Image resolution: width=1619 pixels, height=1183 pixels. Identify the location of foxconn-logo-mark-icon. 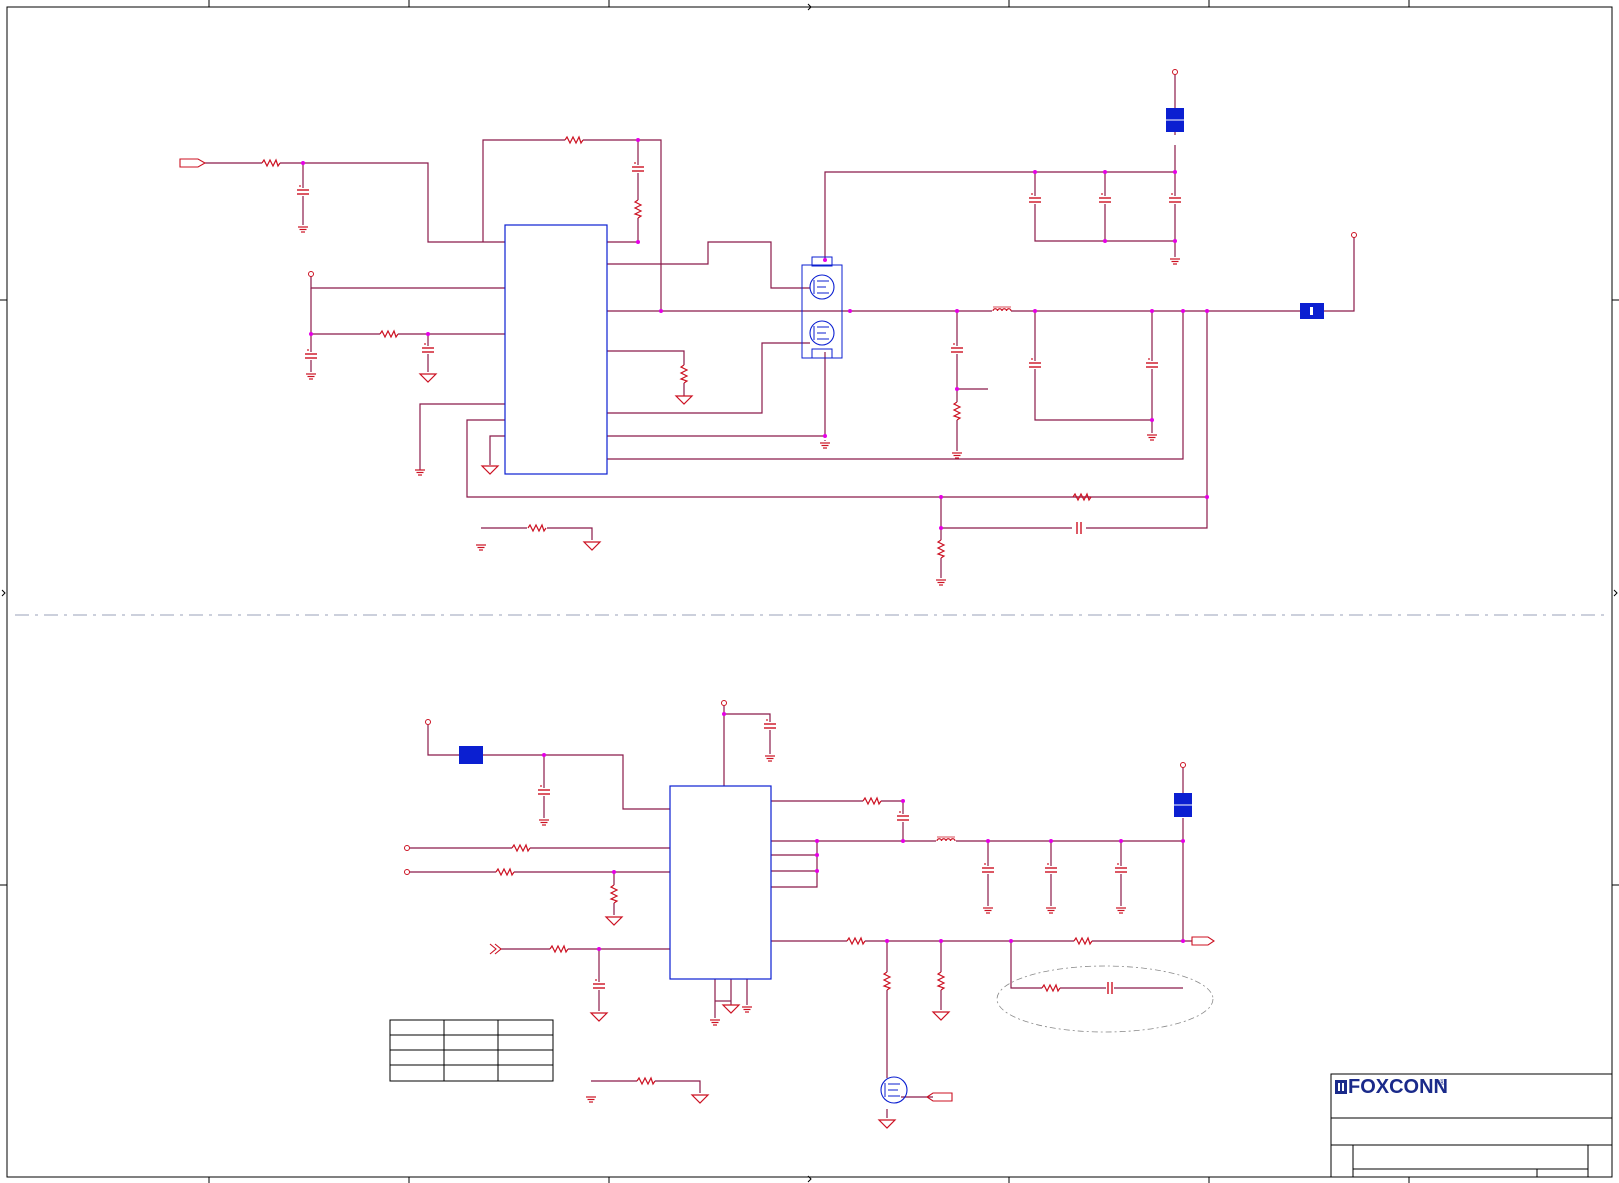
(1341, 1087).